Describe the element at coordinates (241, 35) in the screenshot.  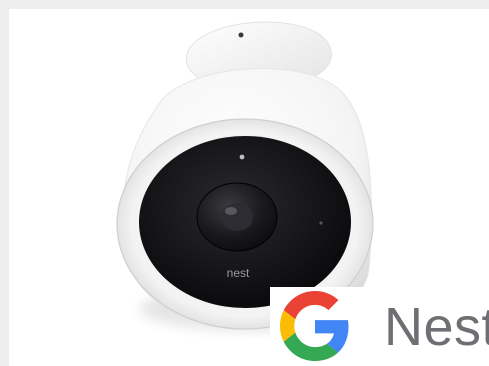
I see `mount-screw-dot` at that location.